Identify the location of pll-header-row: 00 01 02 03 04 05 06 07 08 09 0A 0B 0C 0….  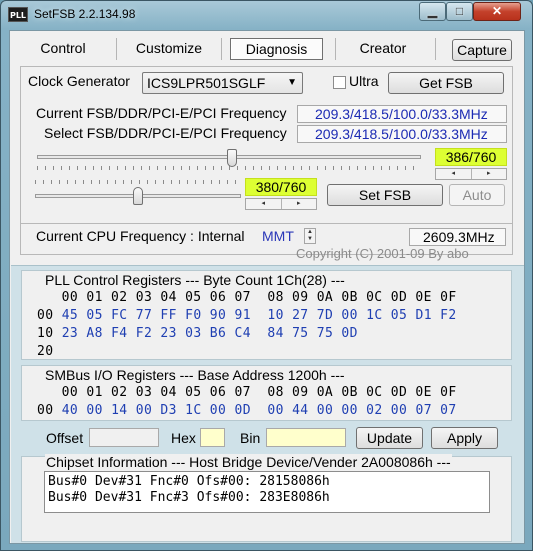
(247, 297).